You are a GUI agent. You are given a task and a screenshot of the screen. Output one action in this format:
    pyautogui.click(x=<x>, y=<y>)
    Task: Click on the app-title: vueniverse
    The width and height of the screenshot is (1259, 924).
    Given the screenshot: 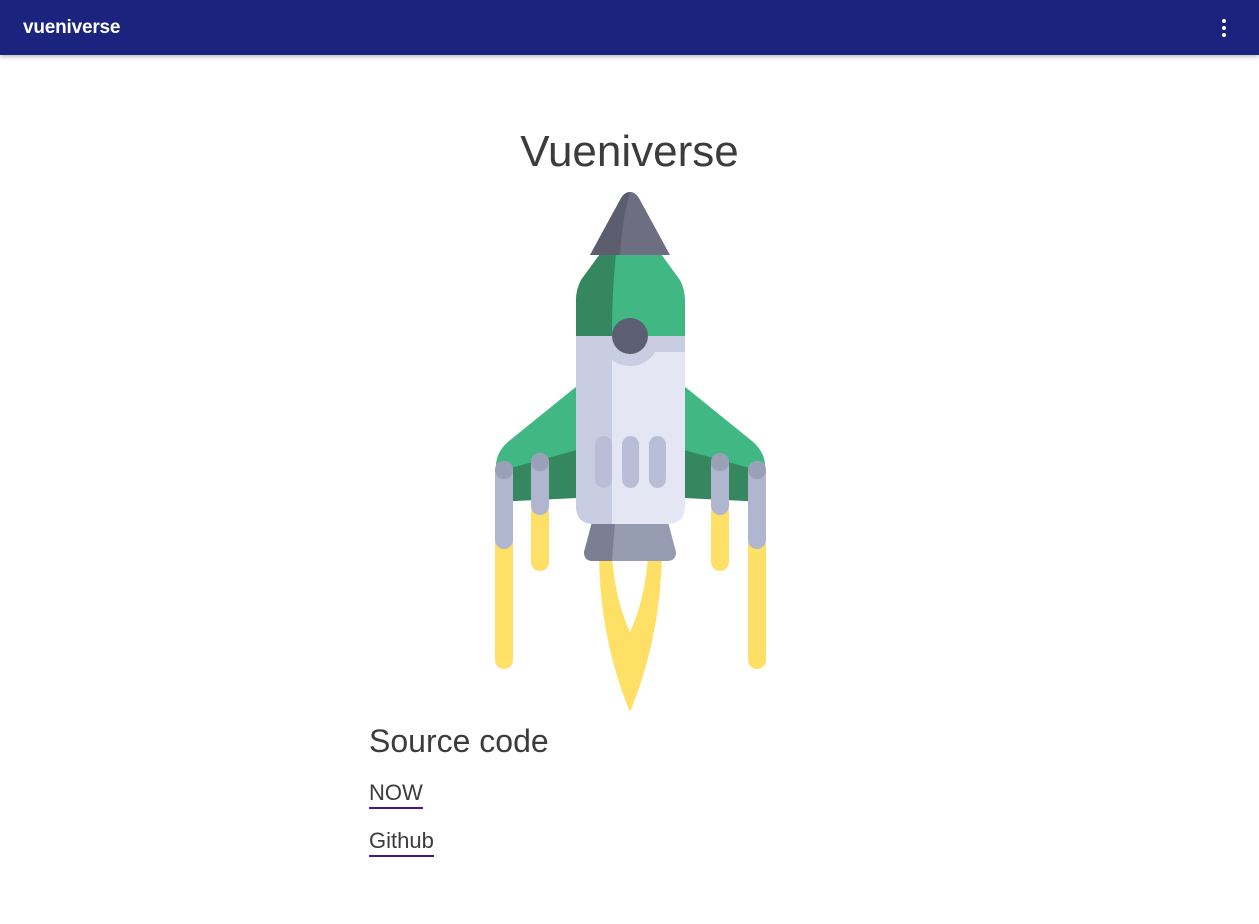 What is the action you would take?
    pyautogui.click(x=71, y=28)
    